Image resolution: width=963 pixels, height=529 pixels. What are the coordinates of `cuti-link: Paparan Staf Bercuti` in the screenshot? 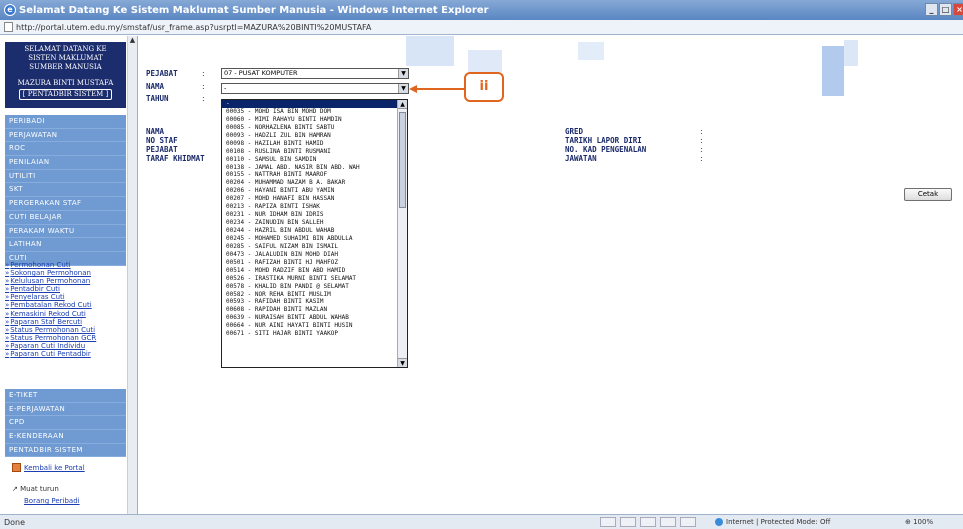 It's located at (65, 322).